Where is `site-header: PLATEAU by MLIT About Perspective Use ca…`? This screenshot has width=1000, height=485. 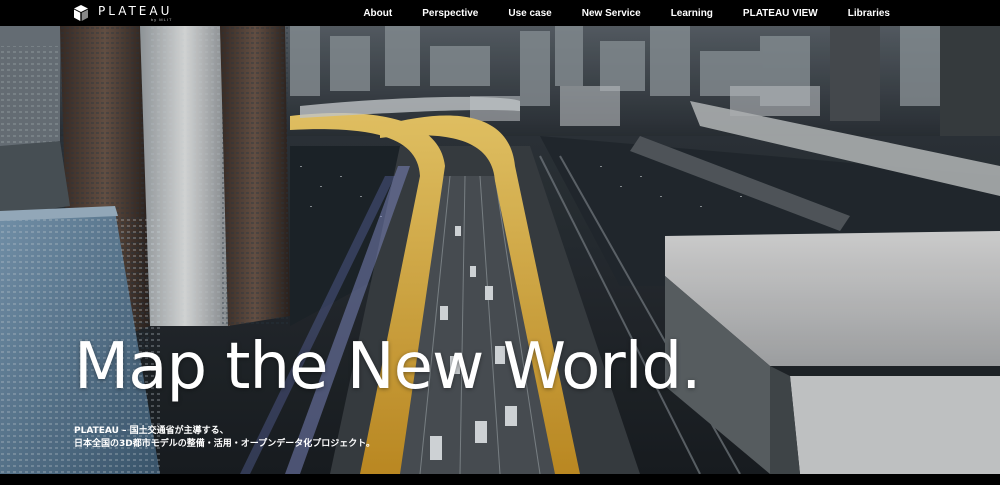
site-header: PLATEAU by MLIT About Perspective Use ca… is located at coordinates (500, 13).